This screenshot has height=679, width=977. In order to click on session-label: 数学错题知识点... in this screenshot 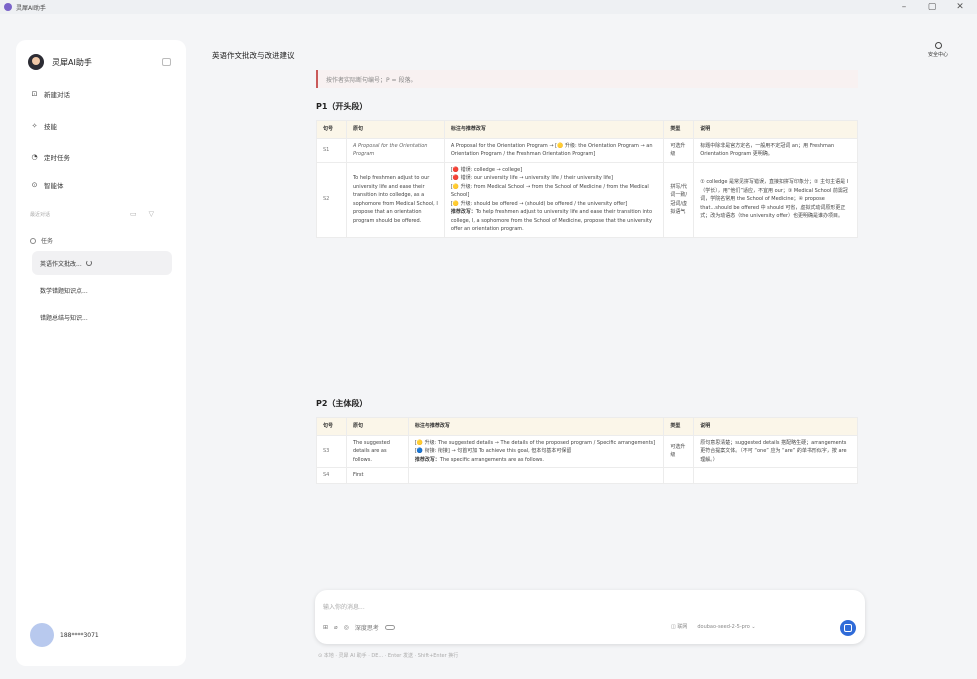, I will do `click(64, 291)`.